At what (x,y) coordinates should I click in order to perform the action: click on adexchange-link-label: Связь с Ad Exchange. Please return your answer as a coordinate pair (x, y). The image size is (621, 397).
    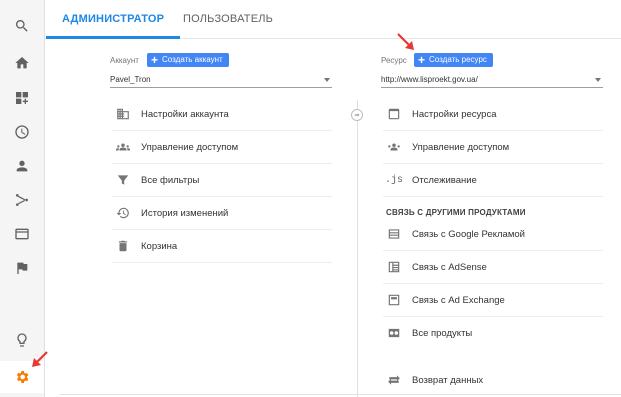
    Looking at the image, I should click on (458, 300).